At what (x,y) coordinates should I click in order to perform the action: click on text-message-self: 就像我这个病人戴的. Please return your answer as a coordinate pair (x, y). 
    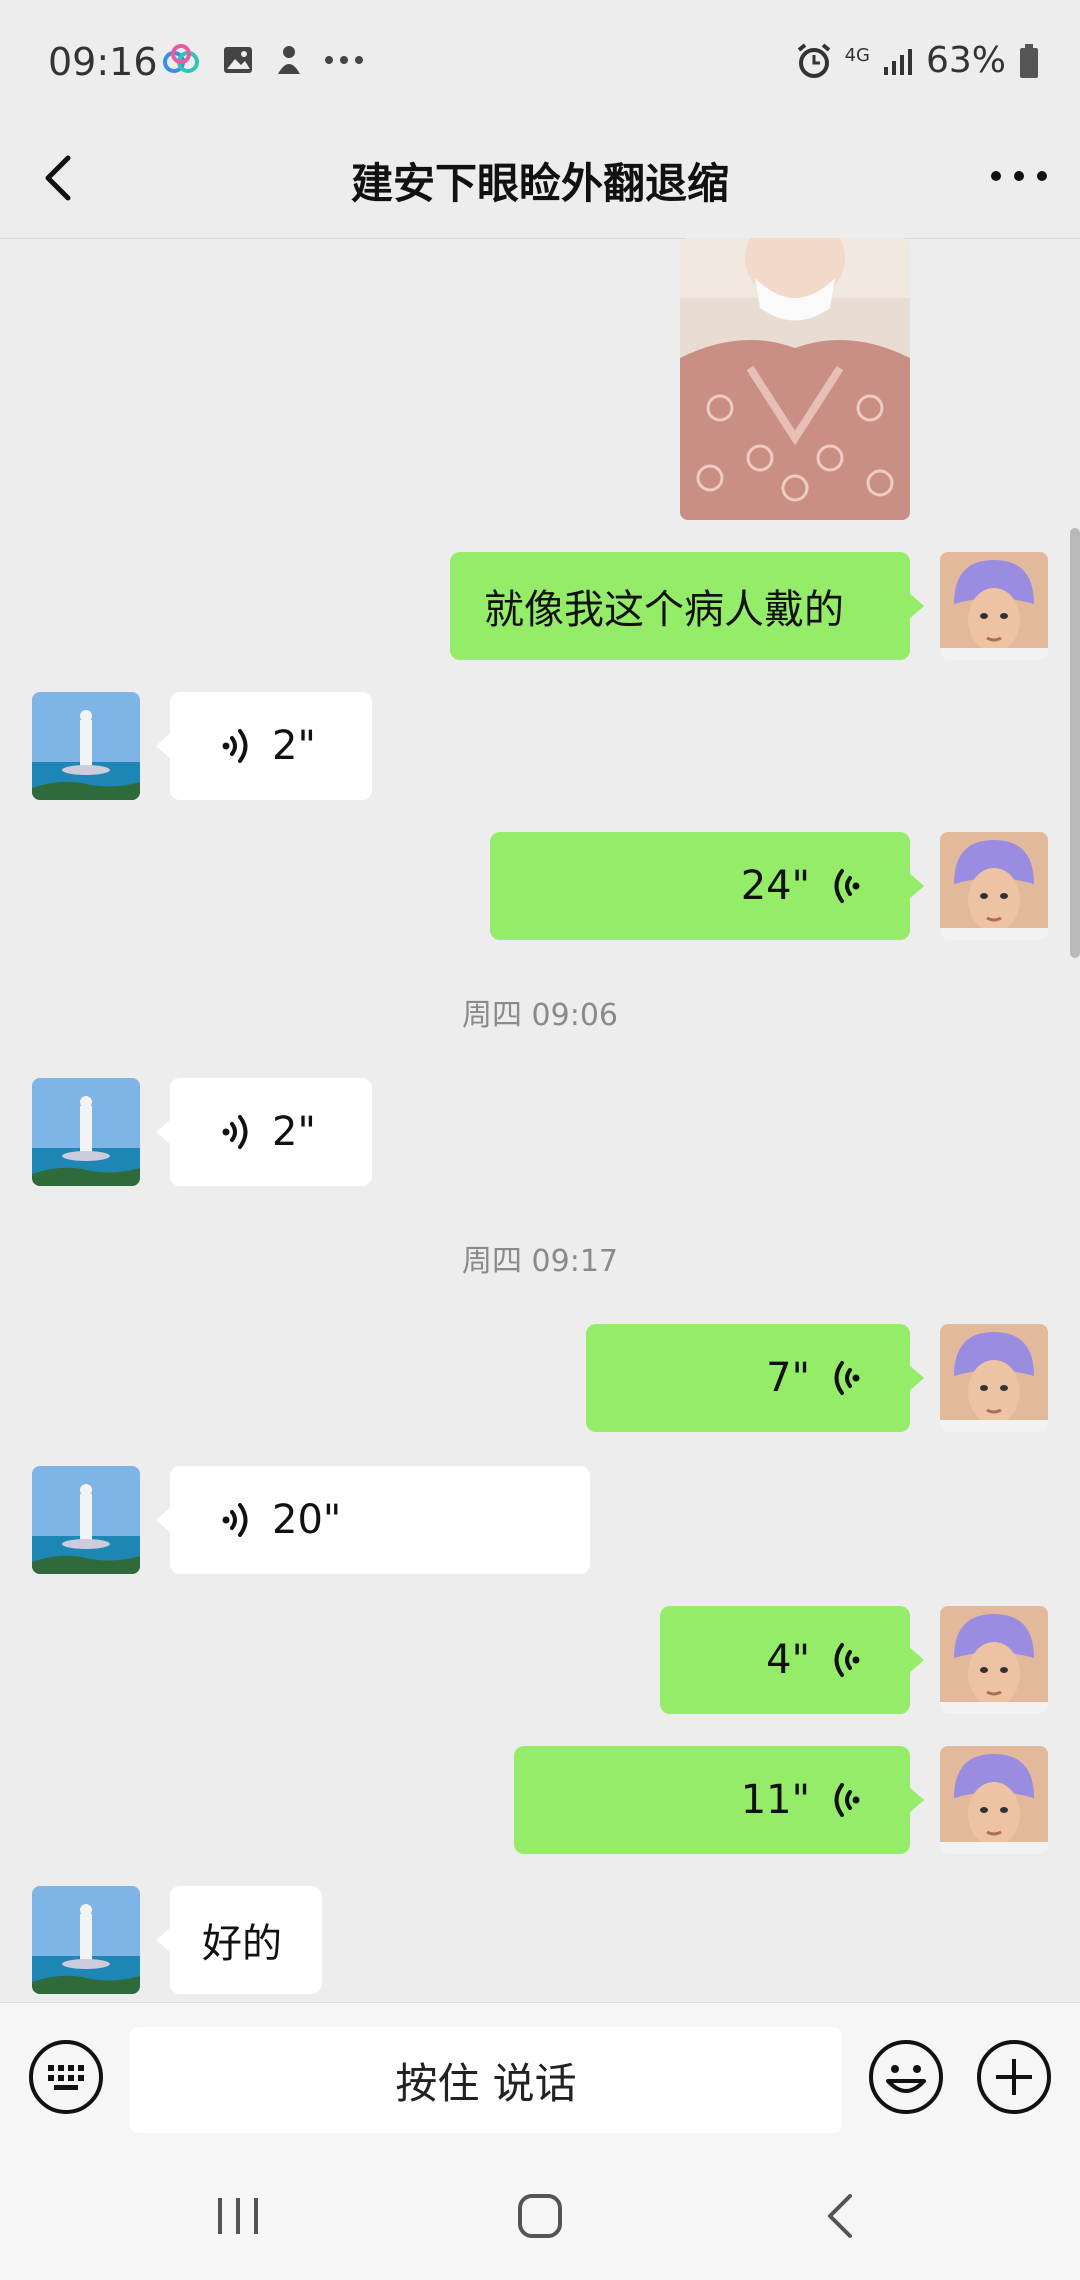
    Looking at the image, I should click on (687, 606).